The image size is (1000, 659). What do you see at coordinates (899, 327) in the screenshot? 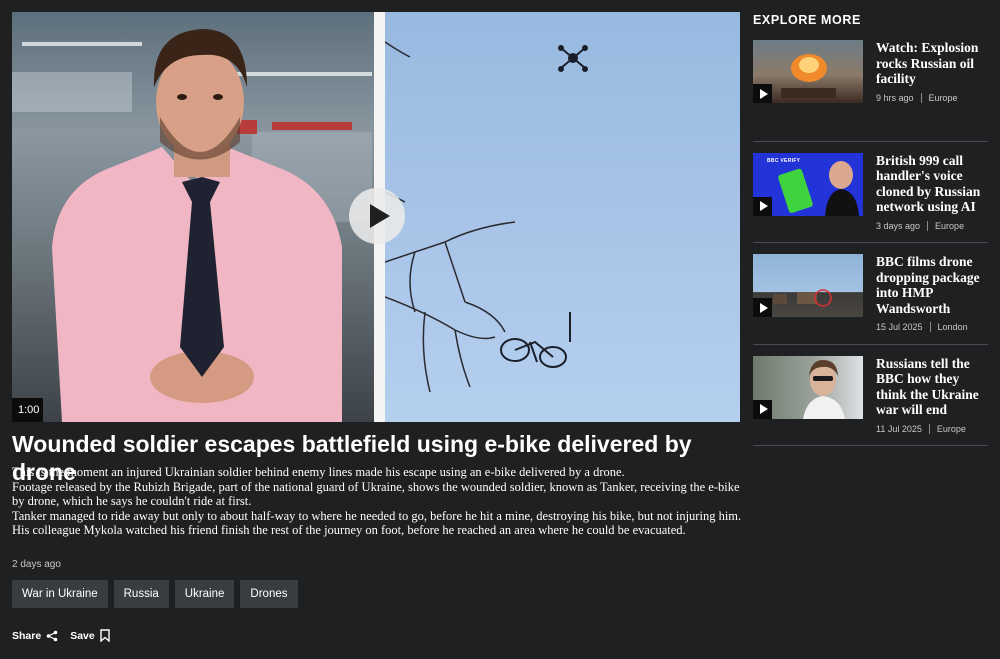
I see `item-time: 15 Jul 2025` at bounding box center [899, 327].